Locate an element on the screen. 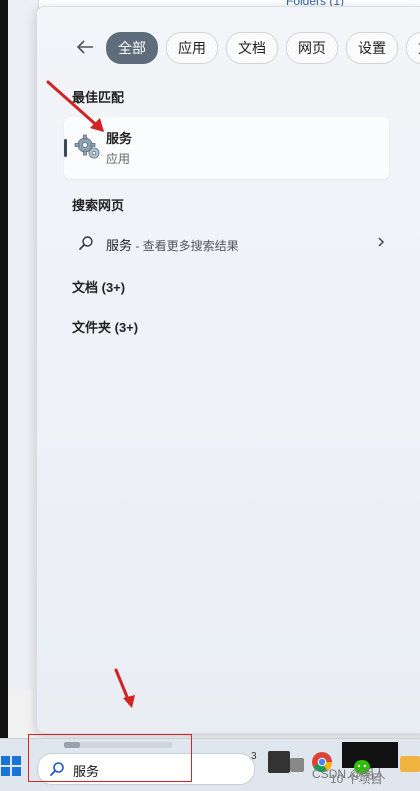 Image resolution: width=420 pixels, height=791 pixels. category-documents: 文档 (3+) is located at coordinates (98, 286).